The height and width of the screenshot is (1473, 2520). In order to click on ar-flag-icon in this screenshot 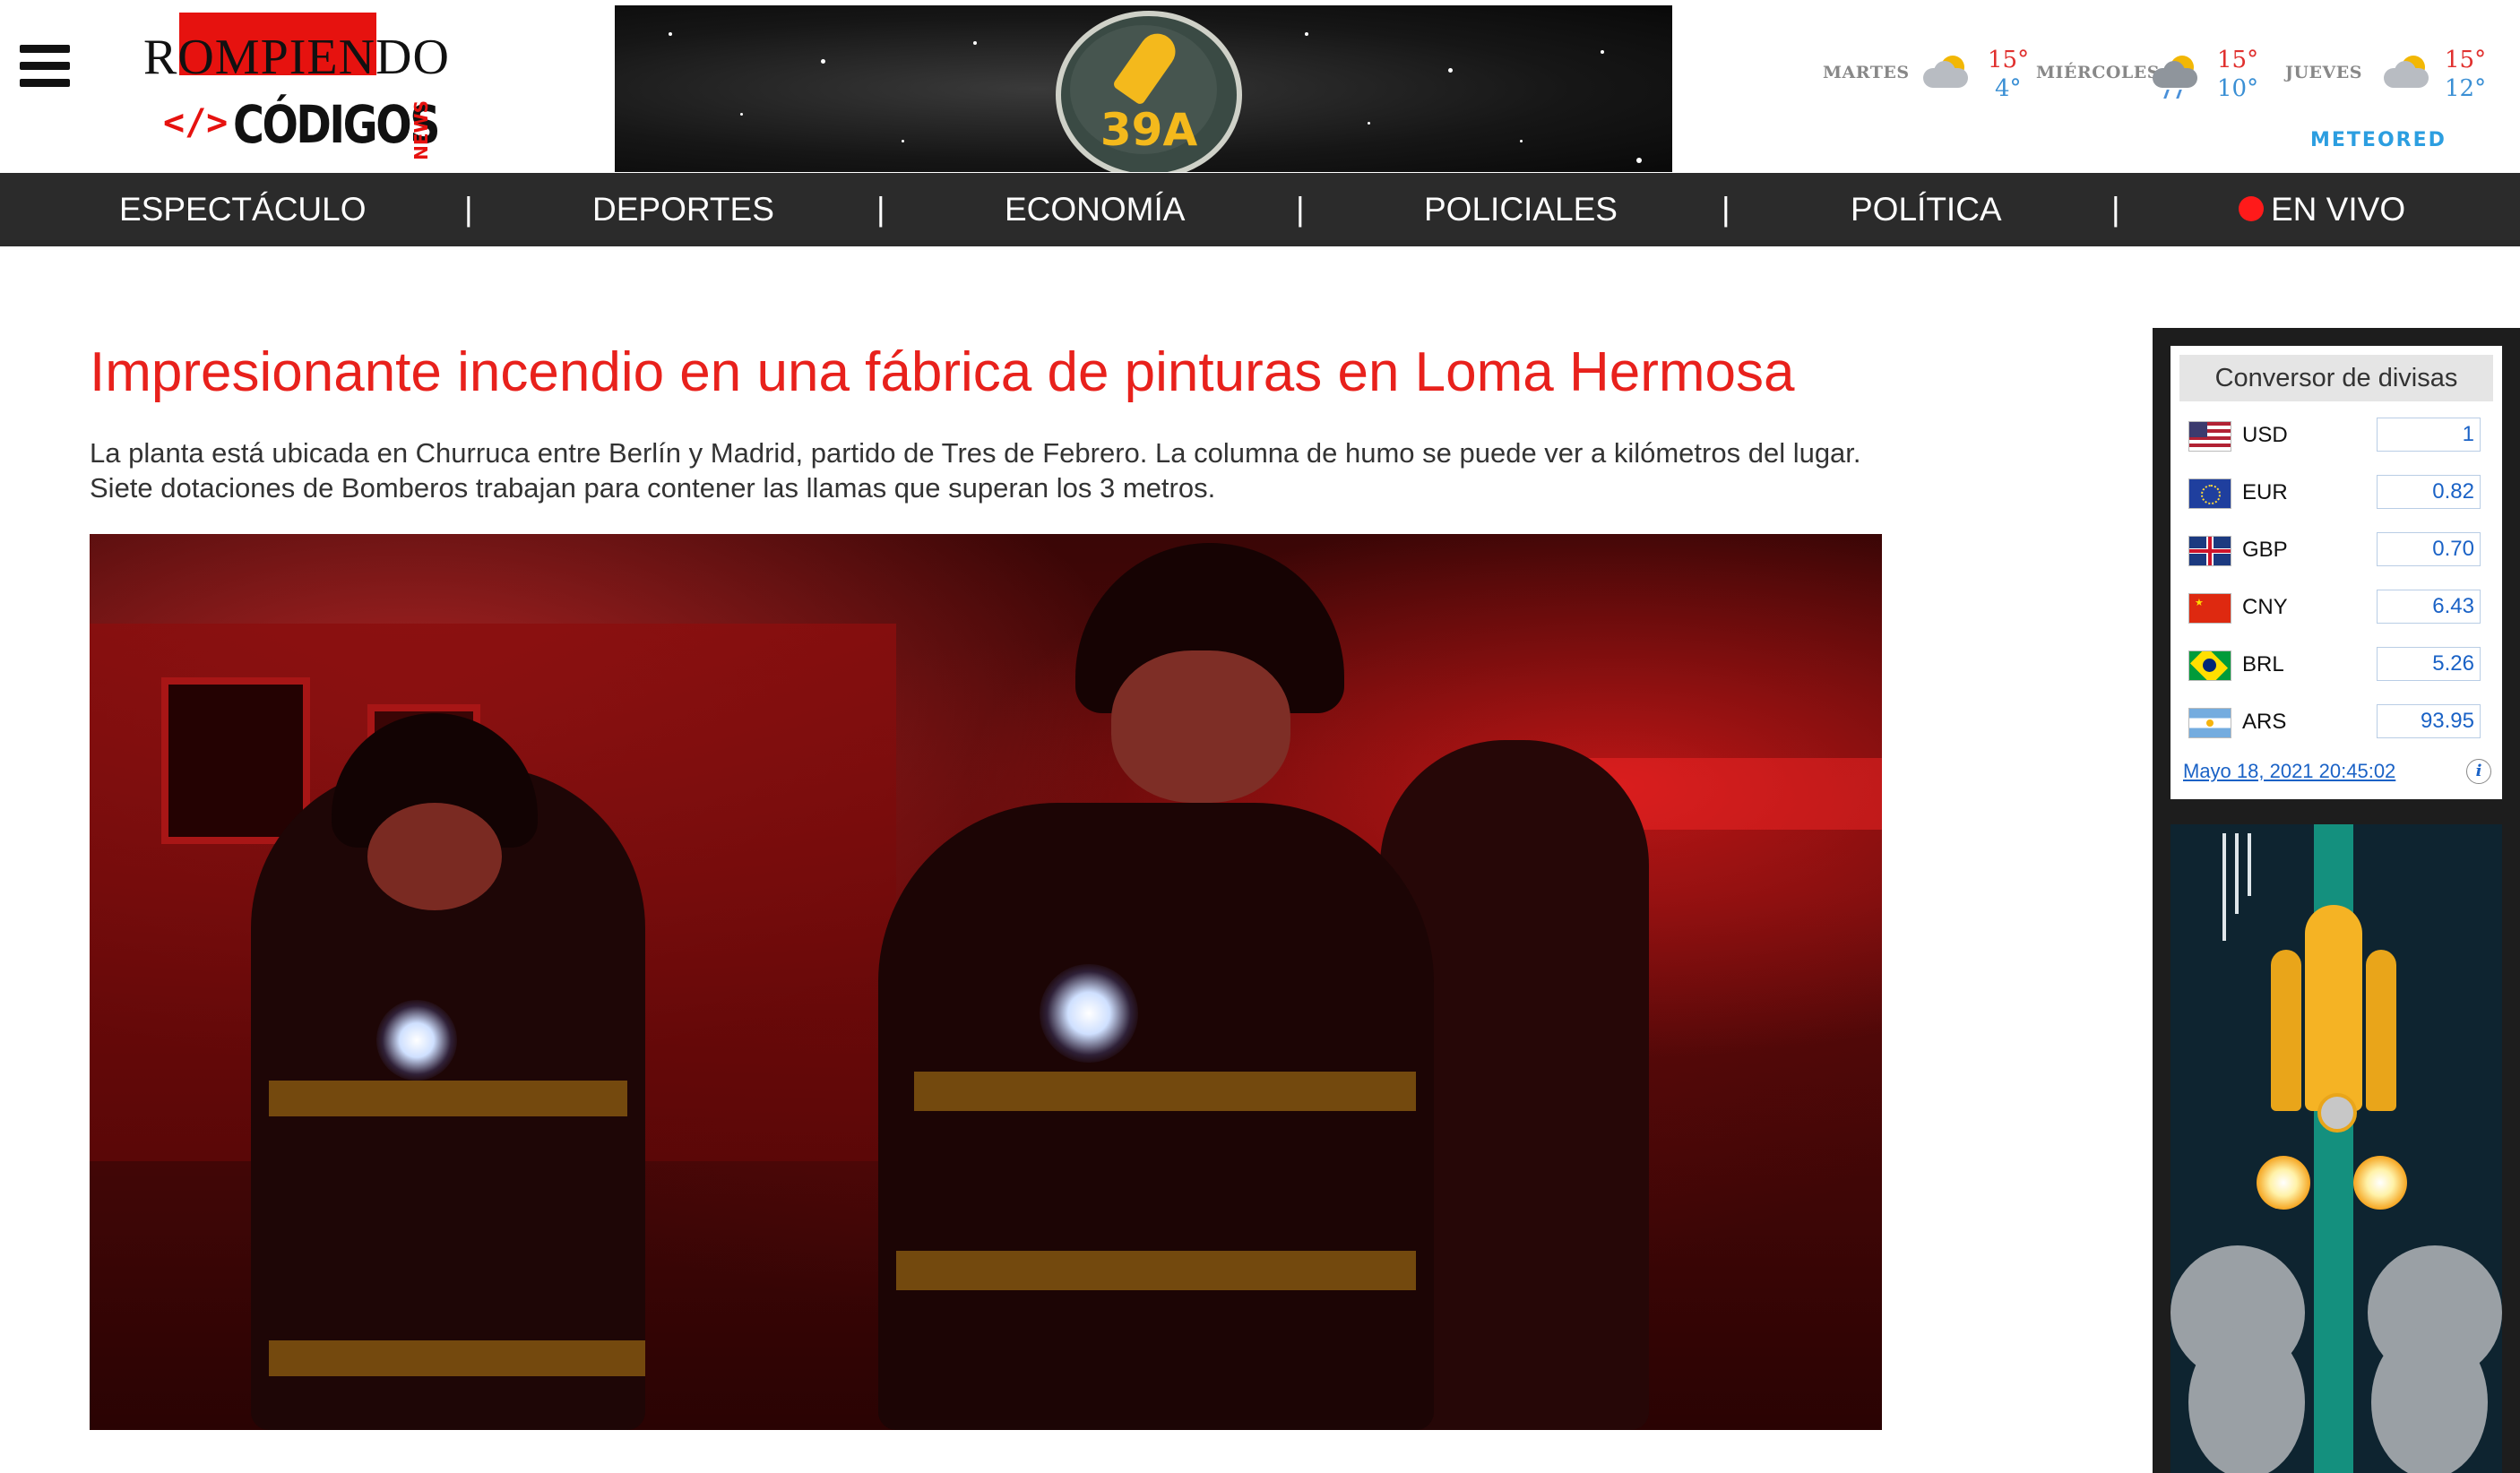, I will do `click(2209, 723)`.